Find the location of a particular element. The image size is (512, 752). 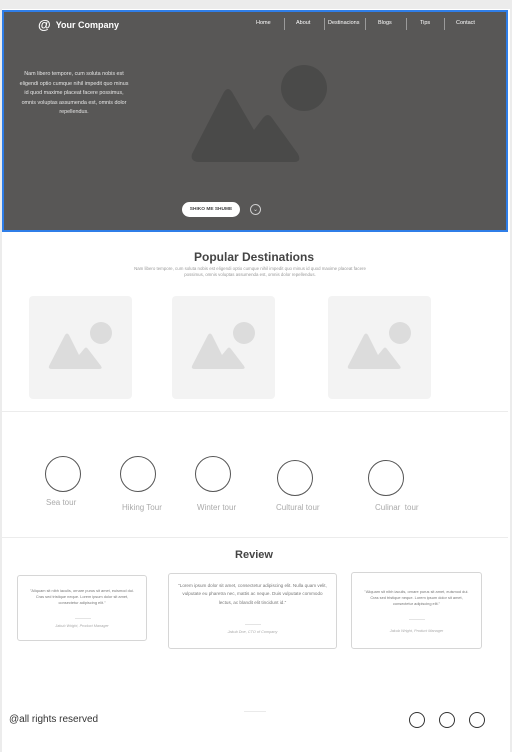

tour-label: Culinar tour is located at coordinates (397, 507).